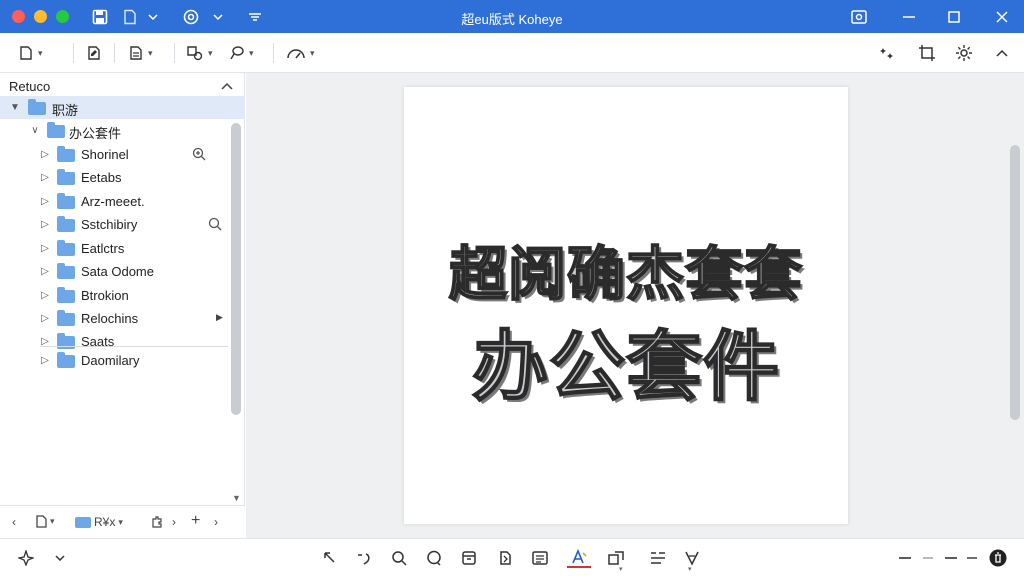  I want to click on folder-menu-label: R¥x, so click(105, 522).